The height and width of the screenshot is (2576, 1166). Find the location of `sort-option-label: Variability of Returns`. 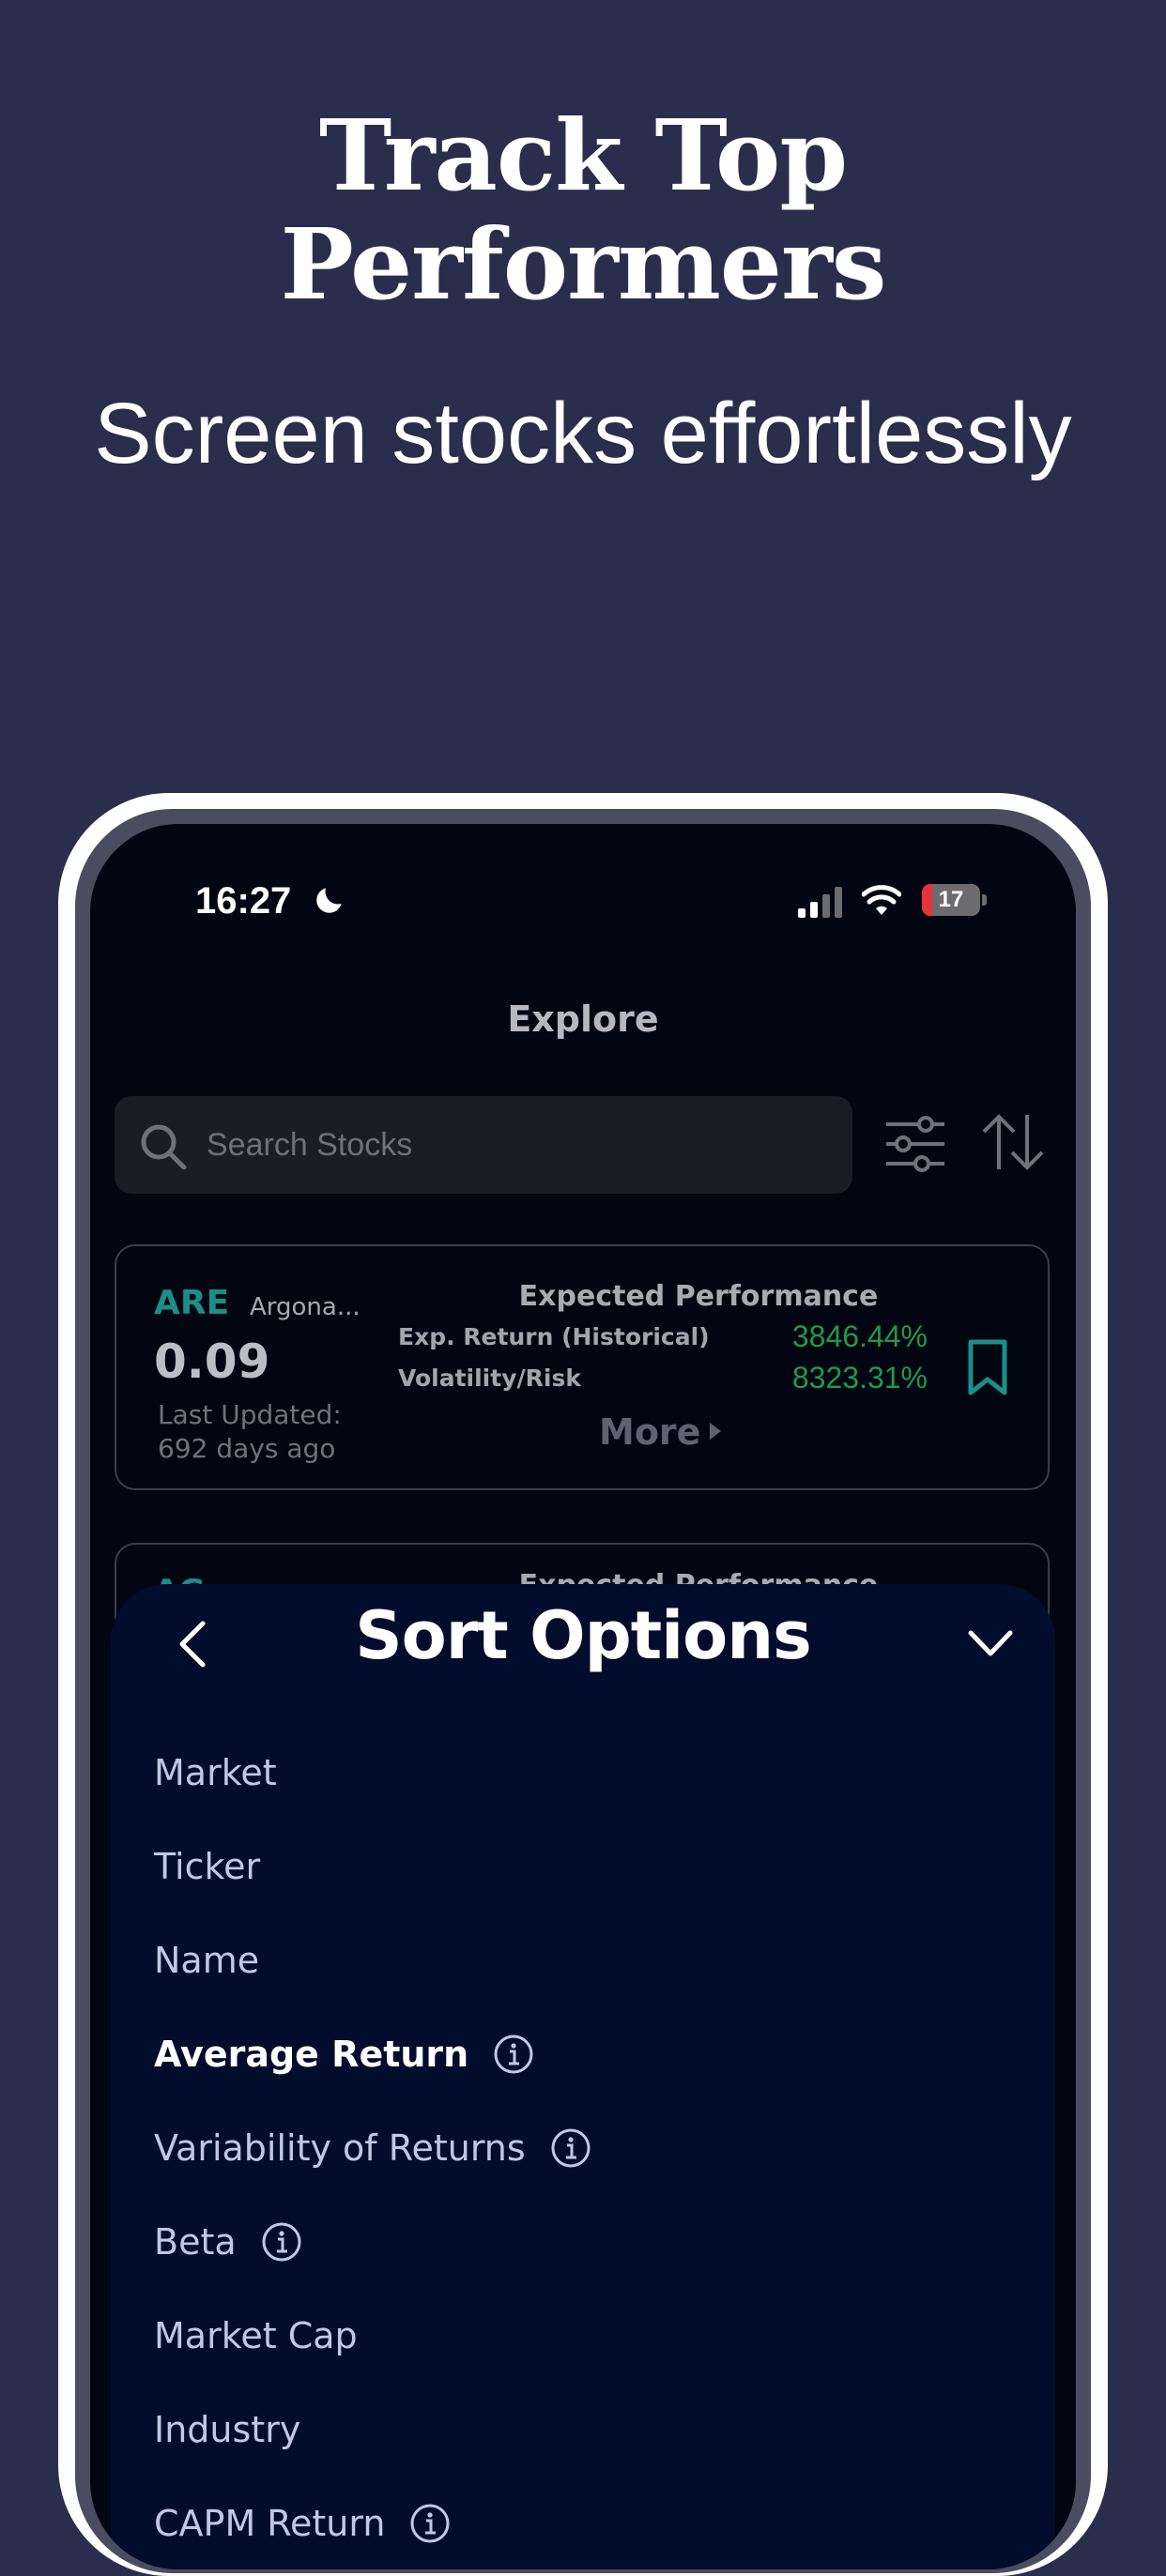

sort-option-label: Variability of Returns is located at coordinates (340, 2147).